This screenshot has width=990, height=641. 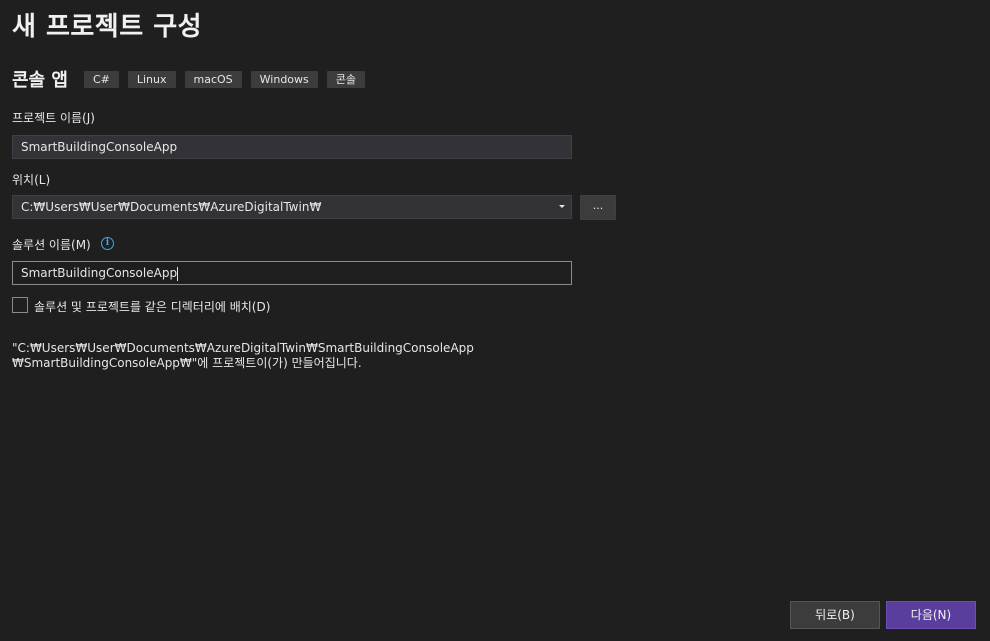 What do you see at coordinates (99, 147) in the screenshot?
I see `project-name-value: SmartBuildingConsoleApp` at bounding box center [99, 147].